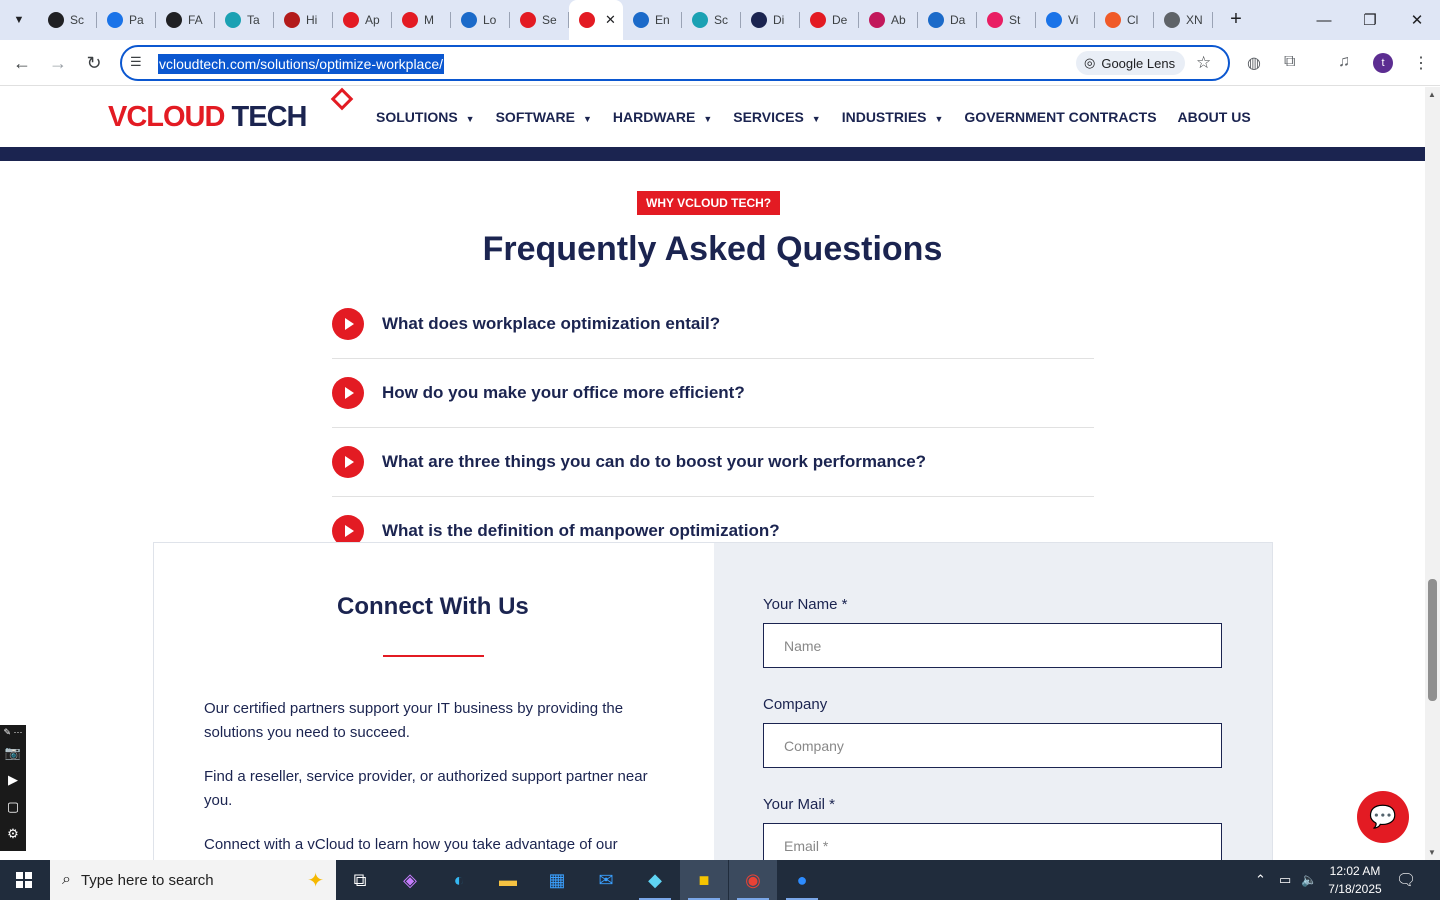  What do you see at coordinates (770, 20) in the screenshot?
I see `browser-tab: Di` at bounding box center [770, 20].